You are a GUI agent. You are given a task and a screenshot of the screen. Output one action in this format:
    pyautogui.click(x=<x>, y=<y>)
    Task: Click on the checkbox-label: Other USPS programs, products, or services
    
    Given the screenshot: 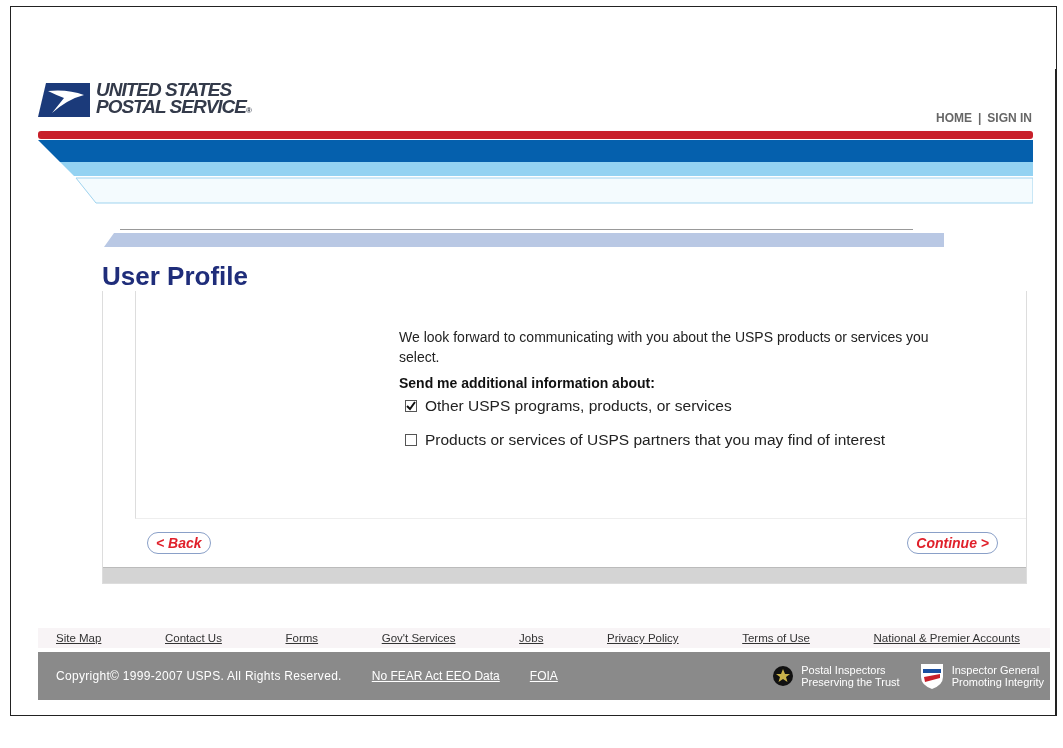 What is the action you would take?
    pyautogui.click(x=578, y=406)
    